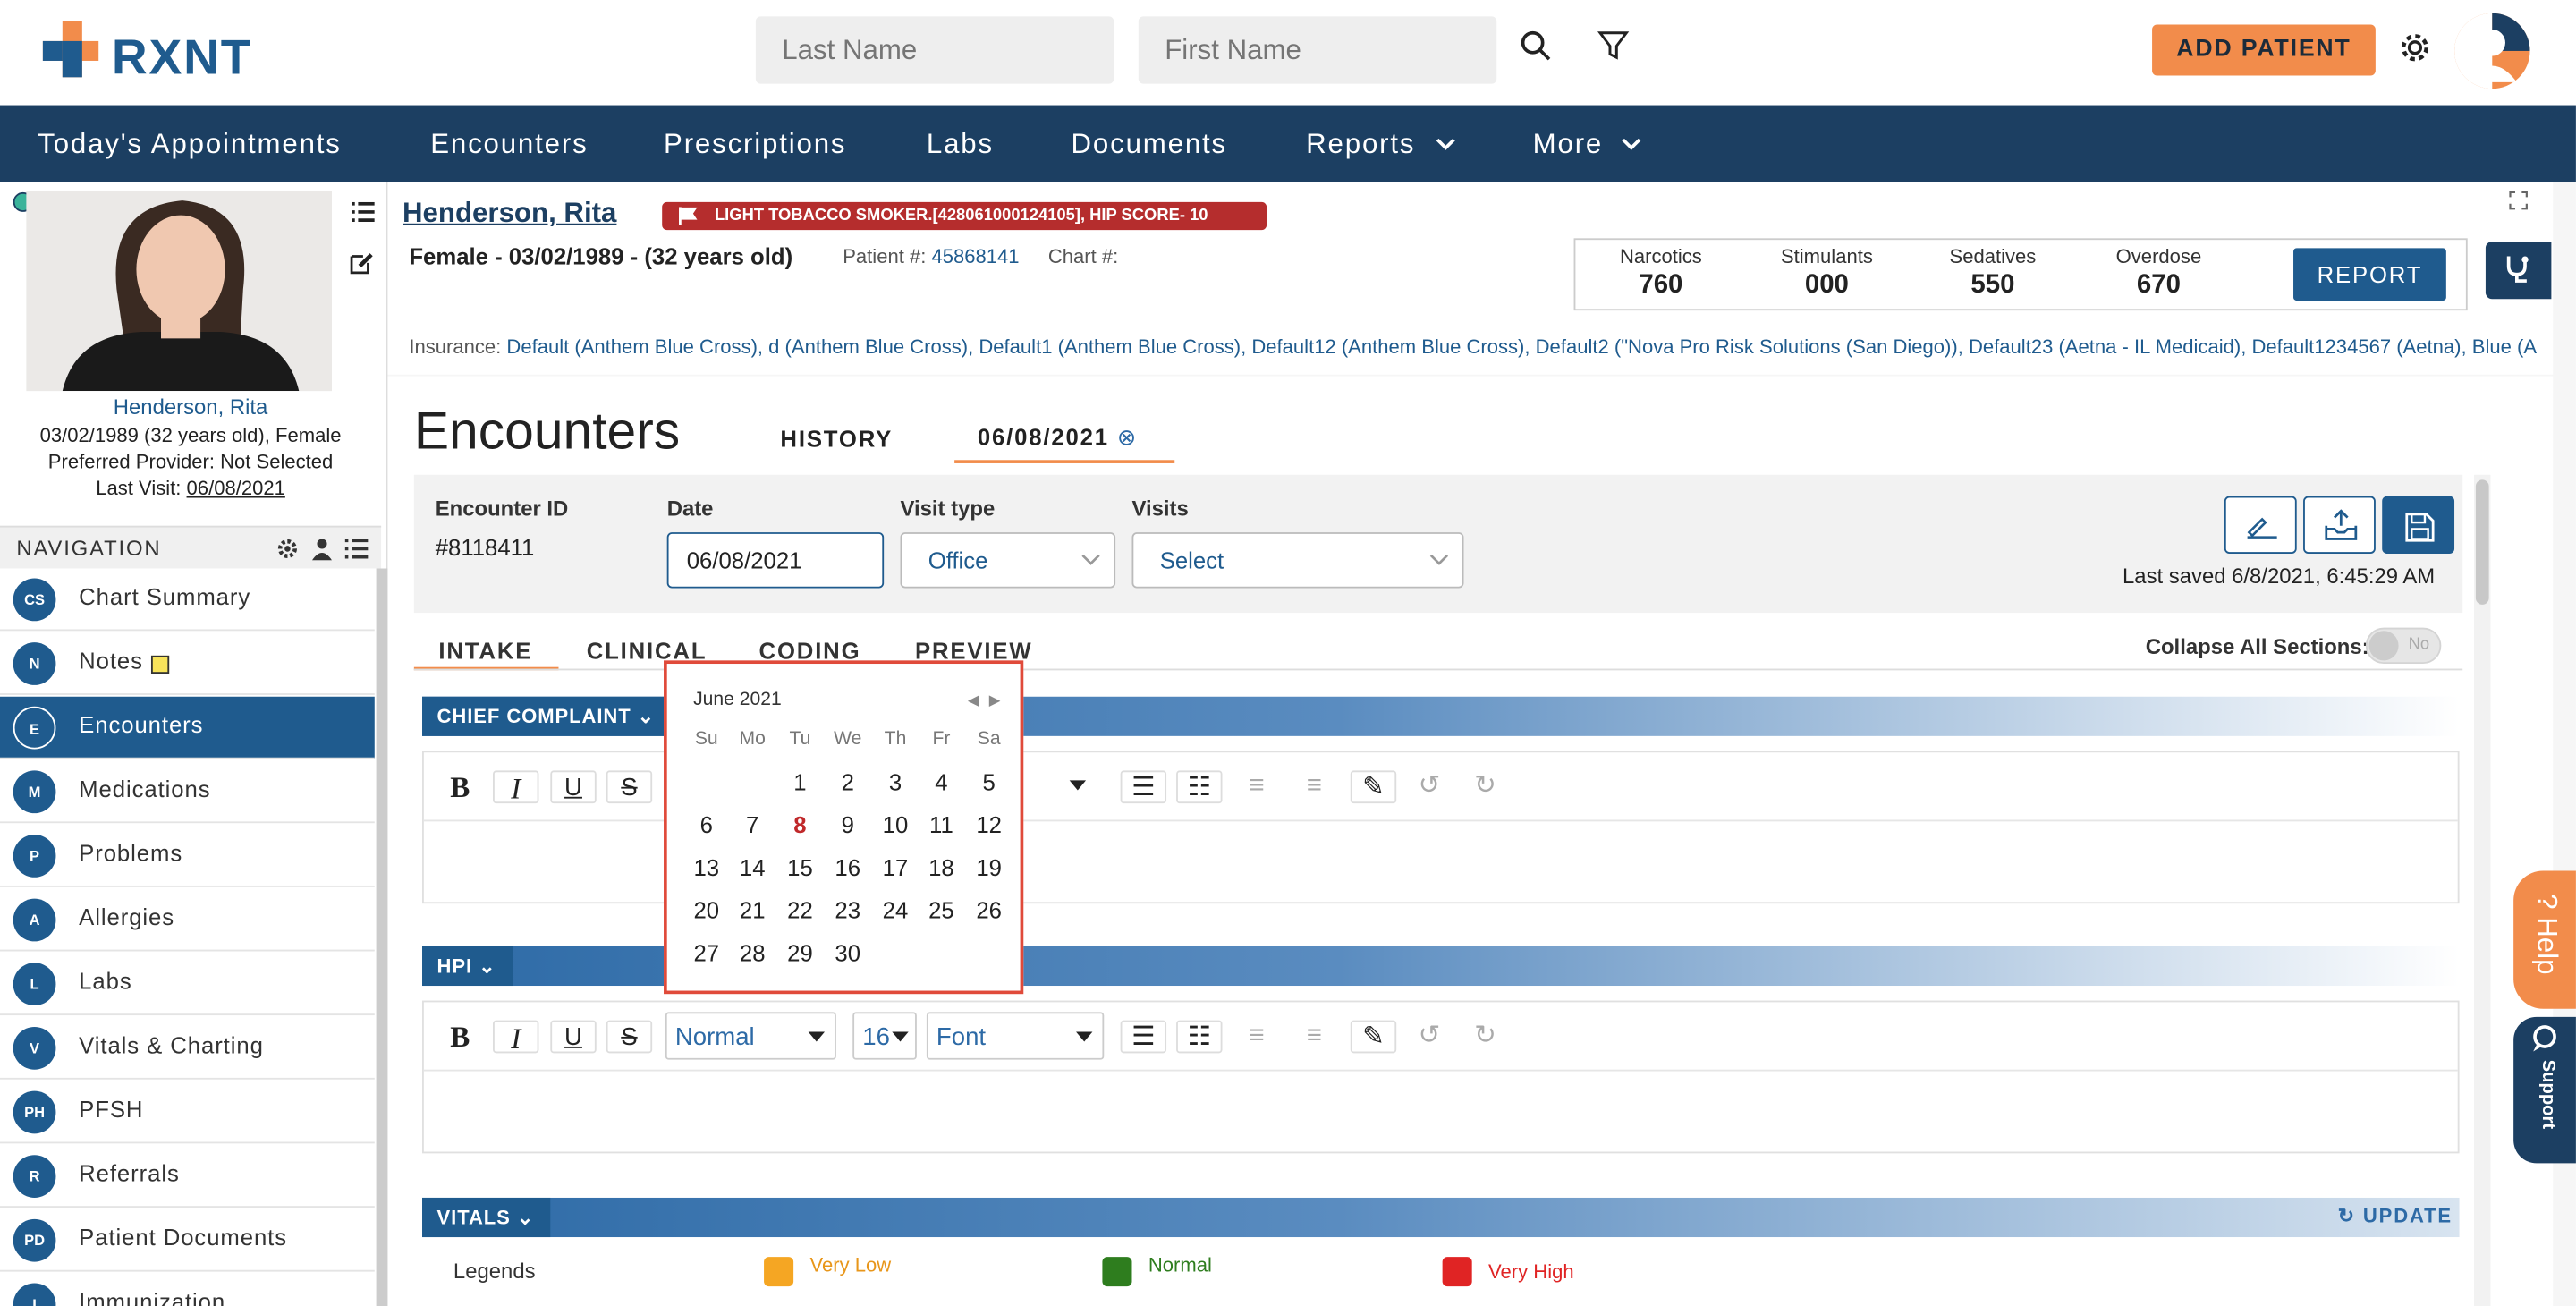 The image size is (2576, 1306). Describe the element at coordinates (2339, 525) in the screenshot. I see `send-button` at that location.